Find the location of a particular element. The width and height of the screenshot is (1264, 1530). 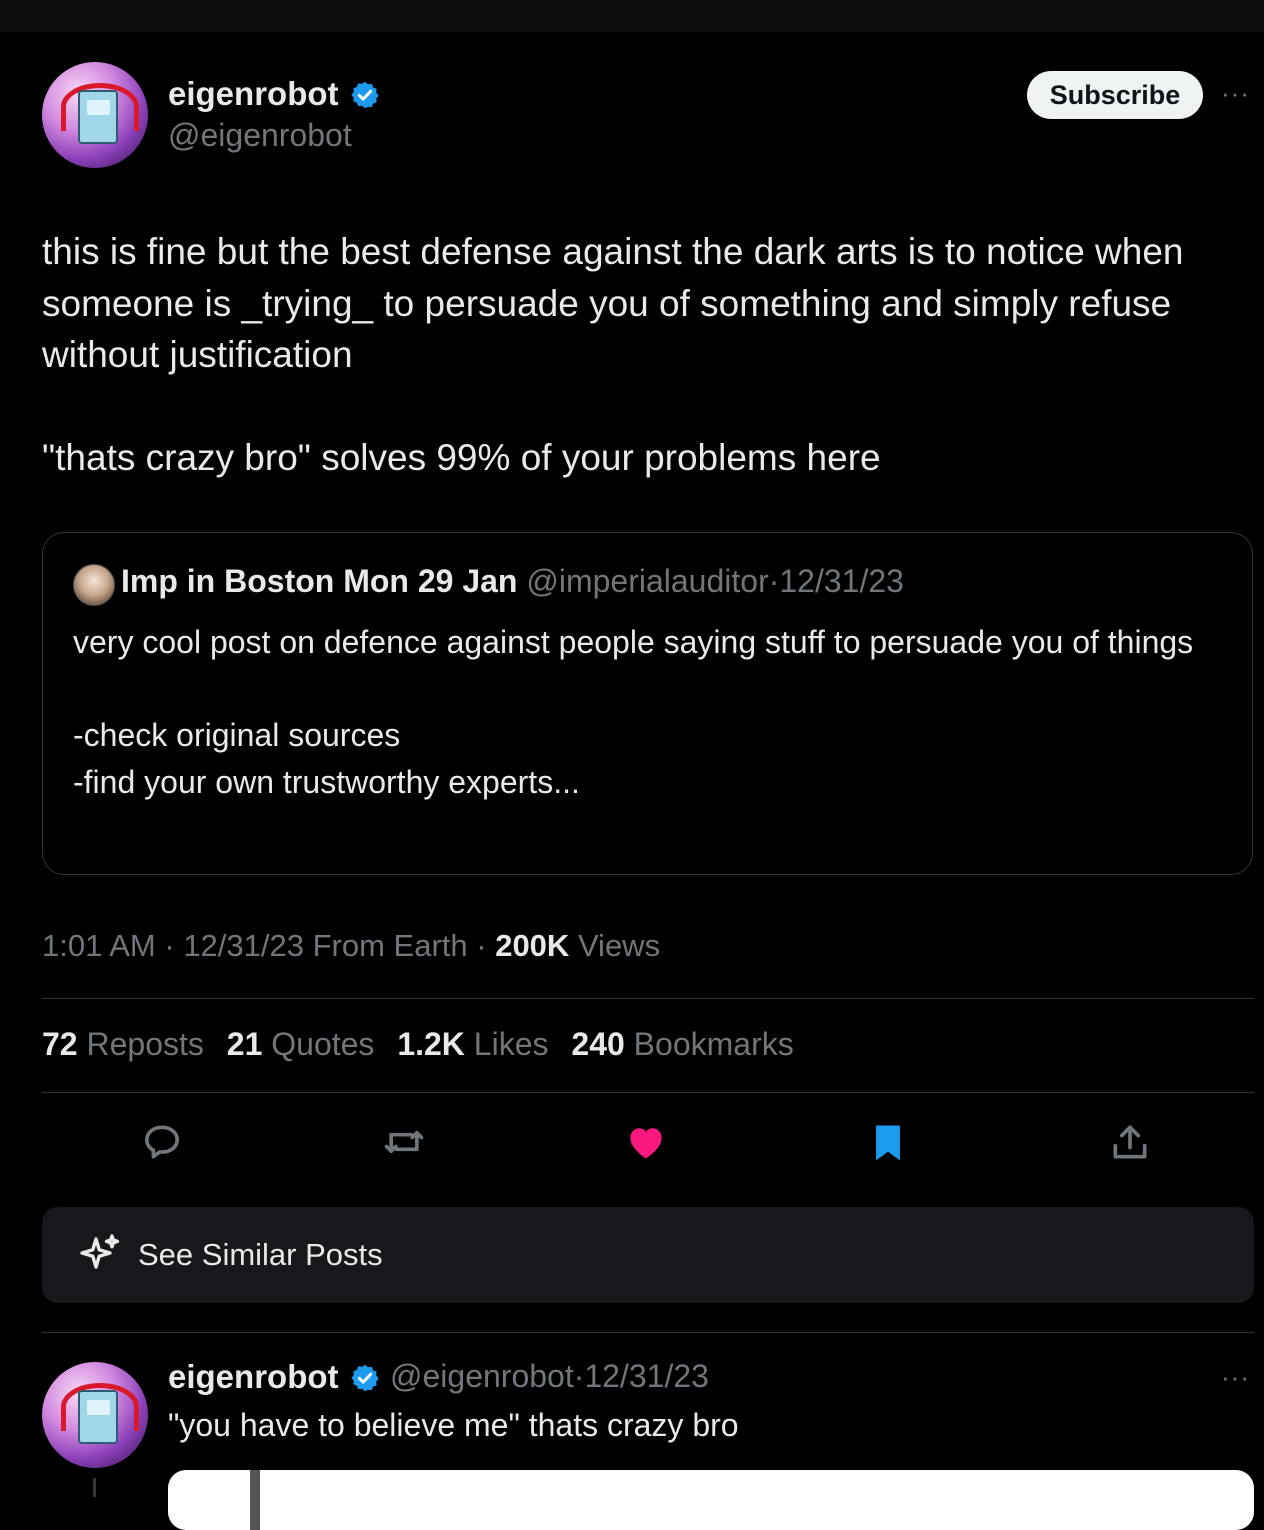

sparkle-icon is located at coordinates (100, 1251).